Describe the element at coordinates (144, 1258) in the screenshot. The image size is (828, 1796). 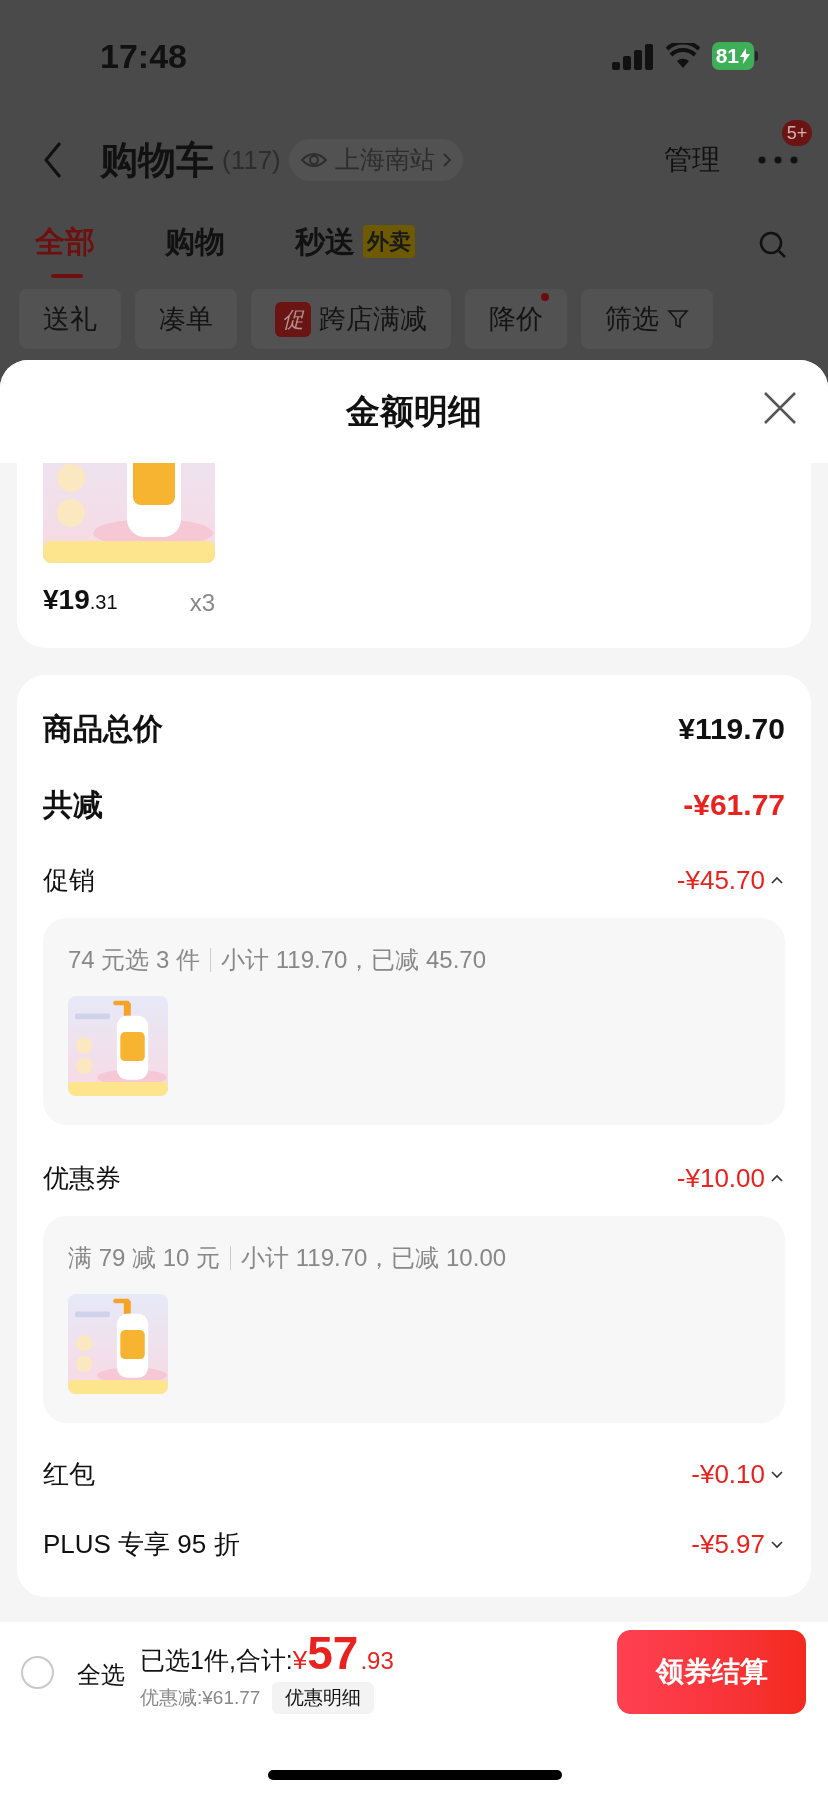
I see `discount-rule: 满 79 减 10 元` at that location.